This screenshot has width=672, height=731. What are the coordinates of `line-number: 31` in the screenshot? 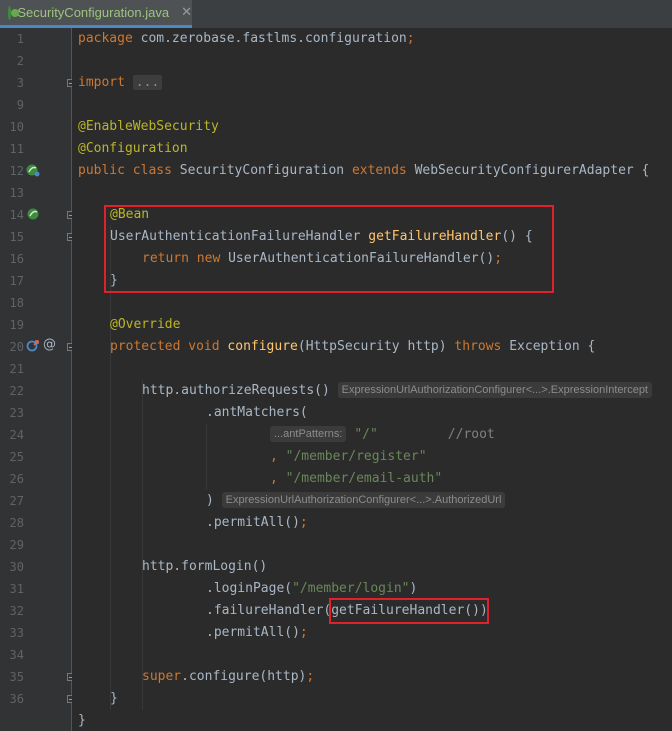 It's located at (16, 589).